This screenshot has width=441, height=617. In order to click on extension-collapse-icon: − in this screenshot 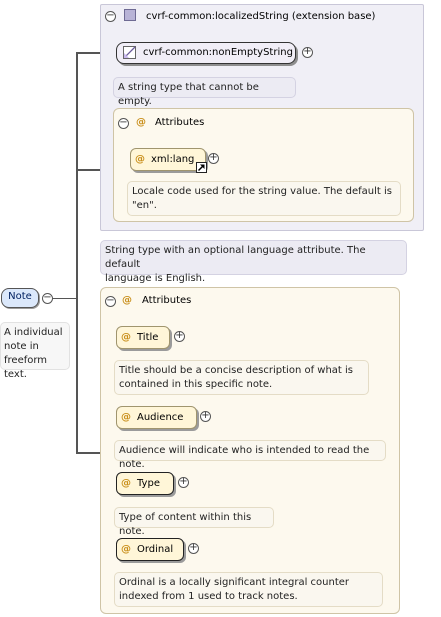, I will do `click(110, 16)`.